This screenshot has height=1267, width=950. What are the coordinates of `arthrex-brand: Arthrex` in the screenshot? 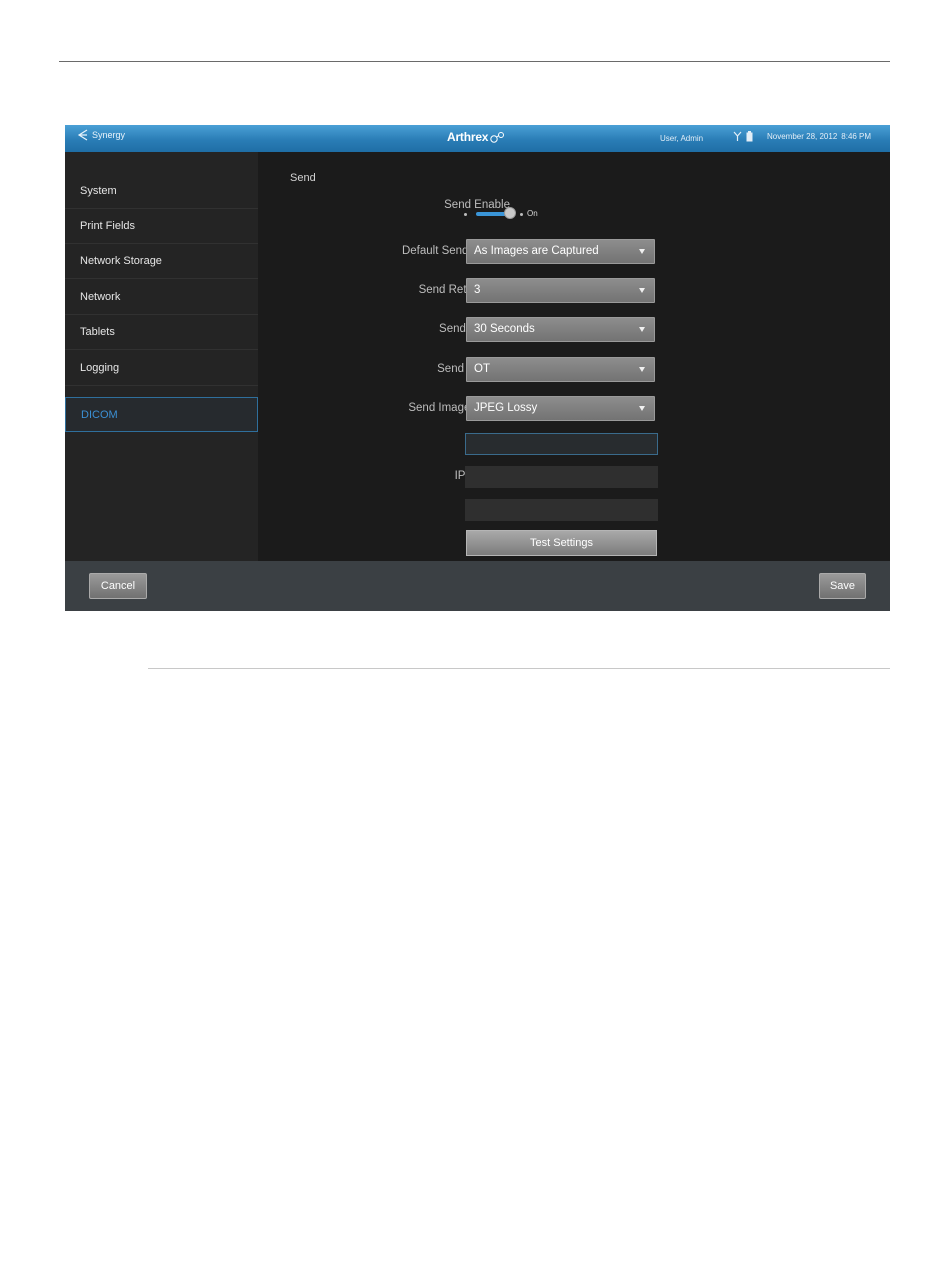 It's located at (476, 137).